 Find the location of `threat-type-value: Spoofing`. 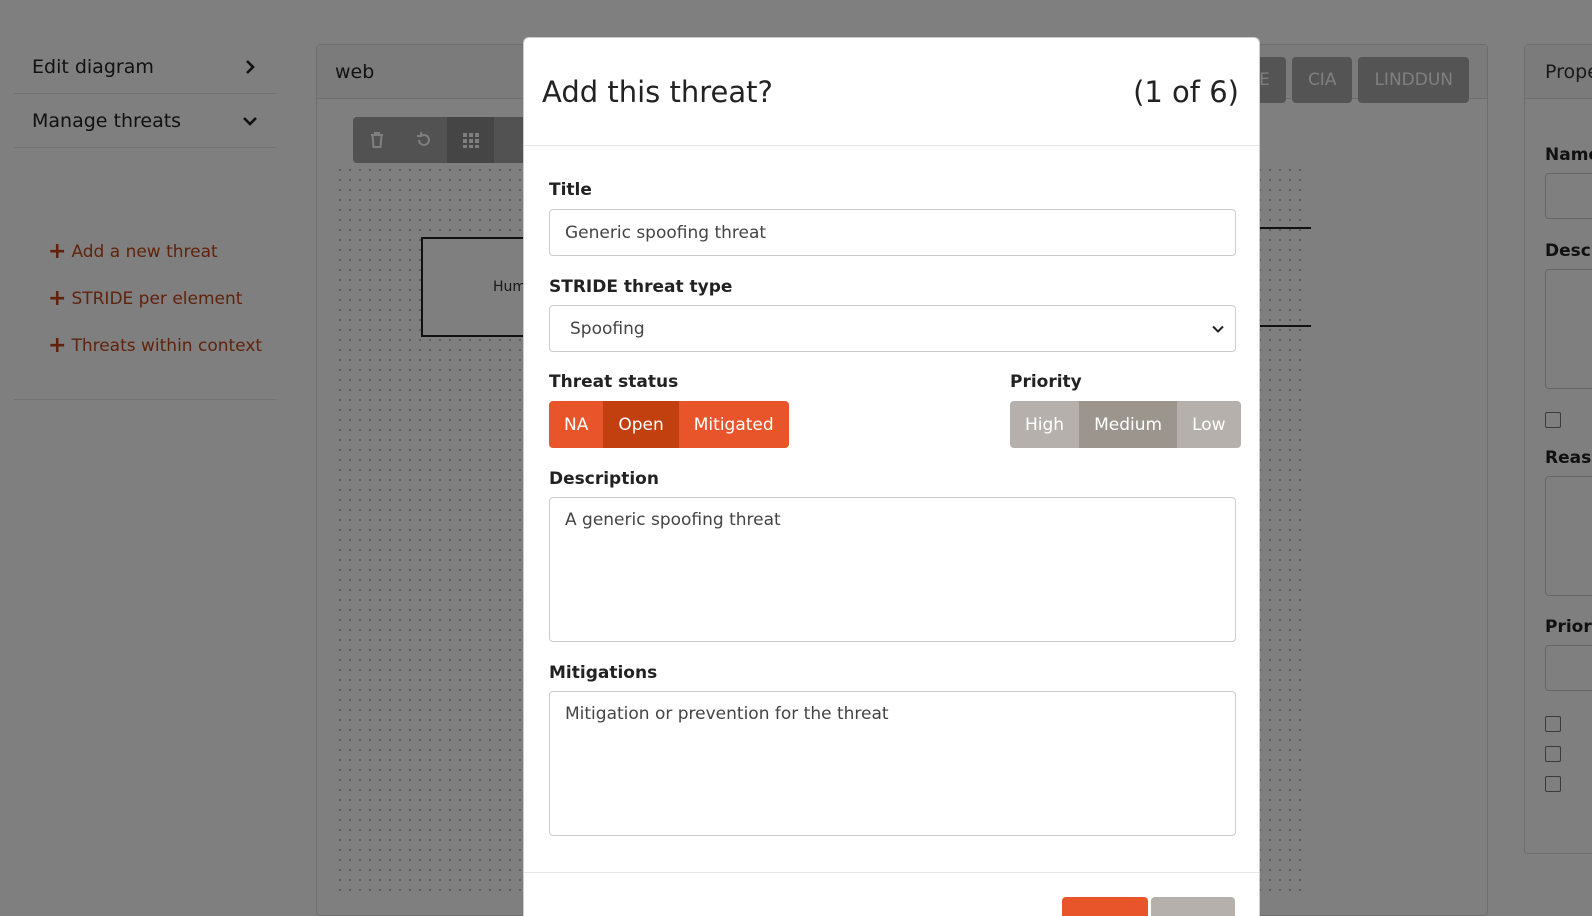

threat-type-value: Spoofing is located at coordinates (607, 328).